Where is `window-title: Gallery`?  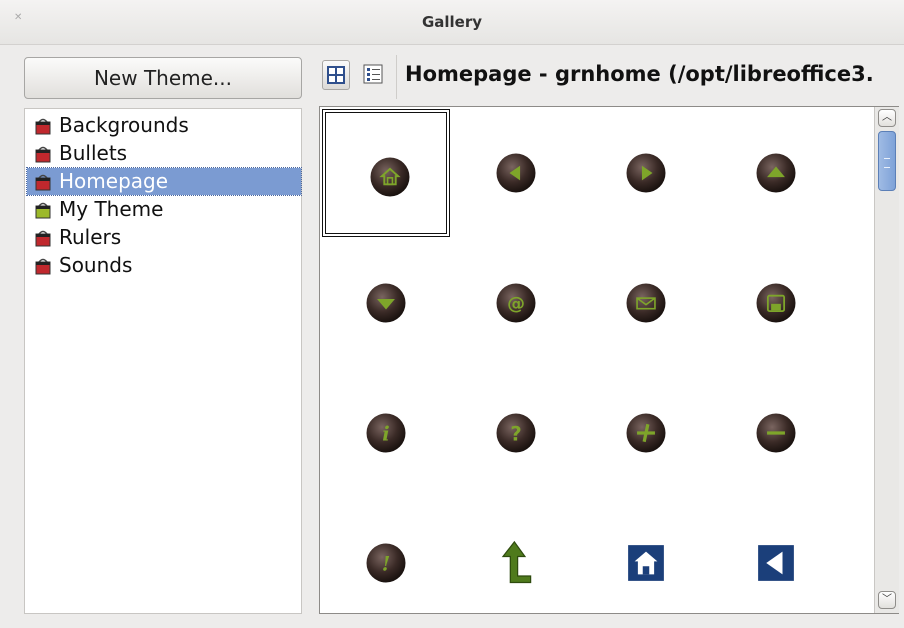 window-title: Gallery is located at coordinates (452, 22).